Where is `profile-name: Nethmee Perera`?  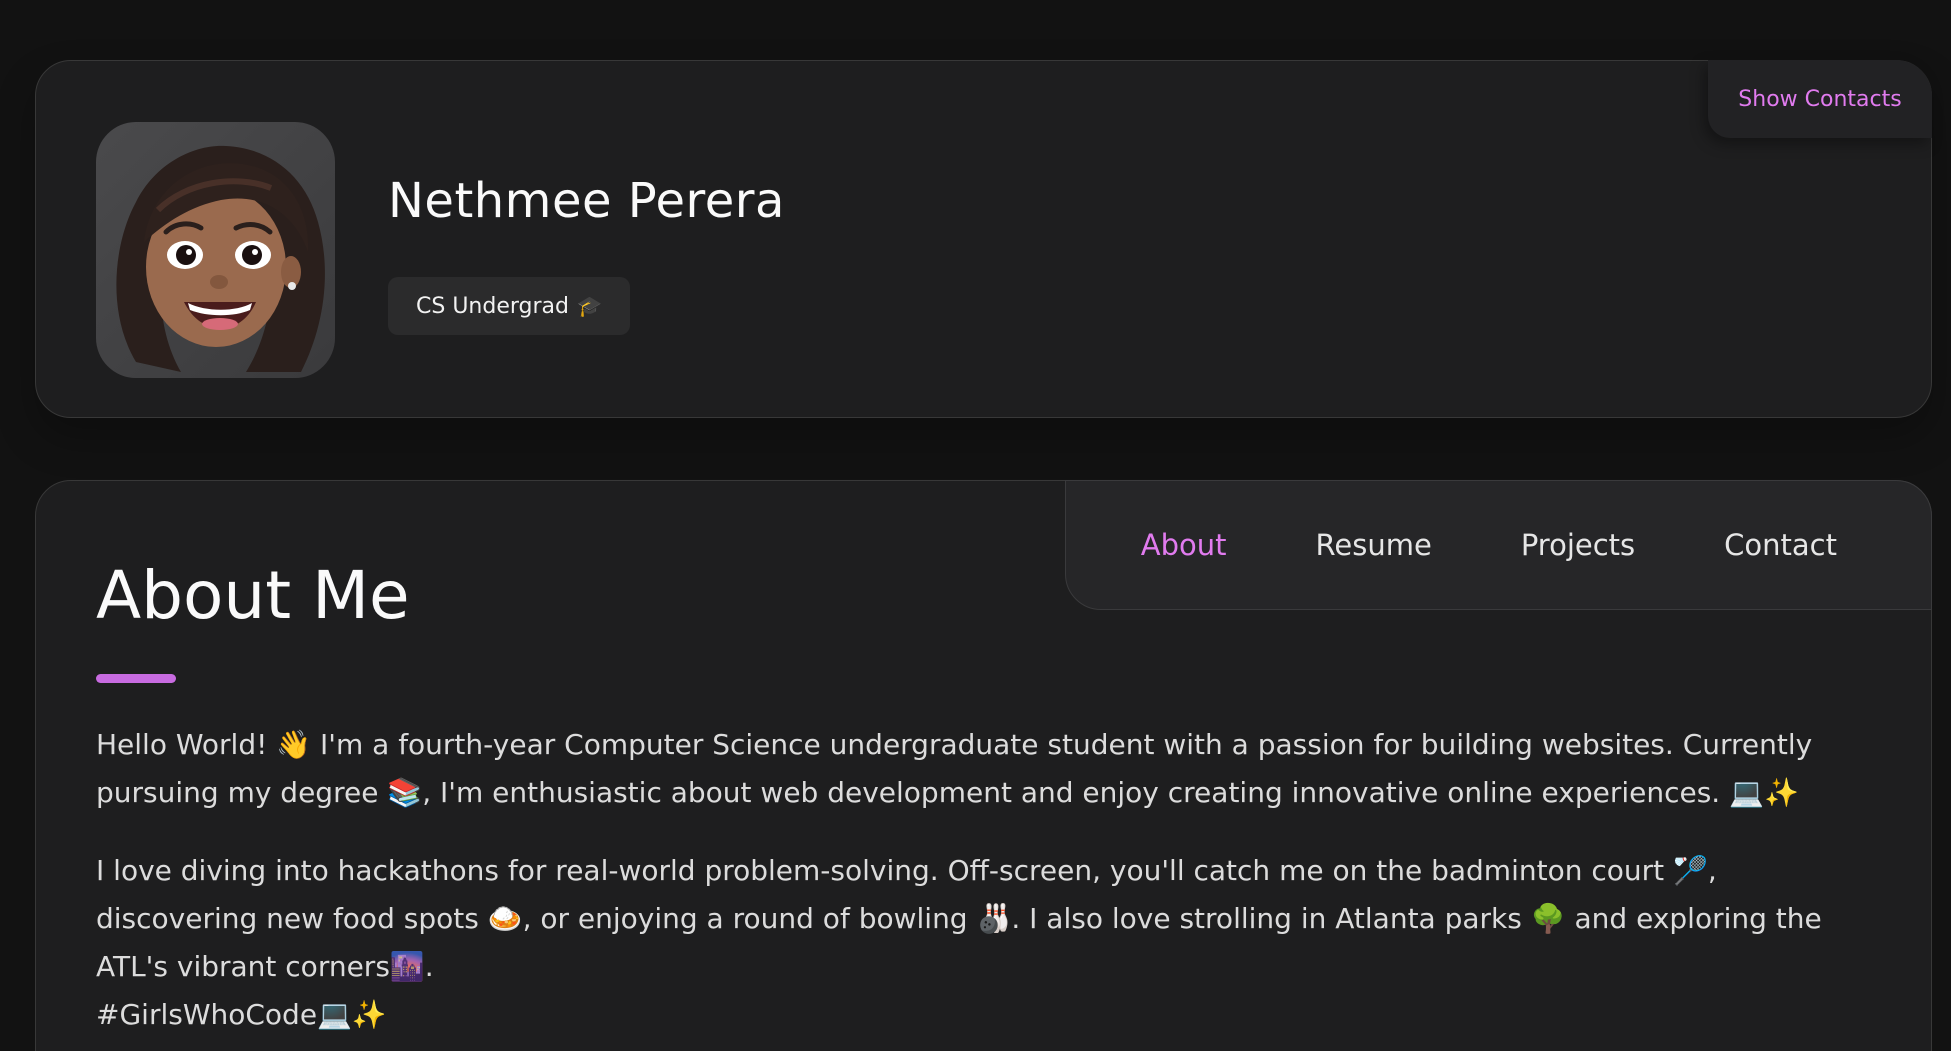
profile-name: Nethmee Perera is located at coordinates (586, 201).